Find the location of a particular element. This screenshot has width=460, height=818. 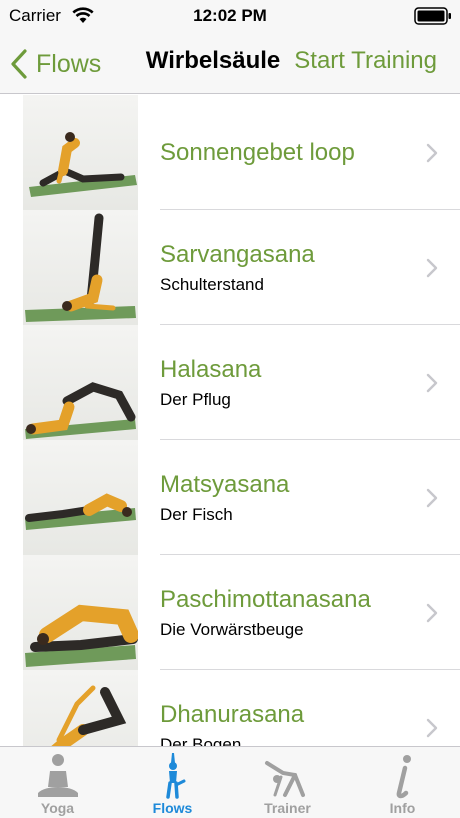

clock: 12:02 PM is located at coordinates (230, 15).